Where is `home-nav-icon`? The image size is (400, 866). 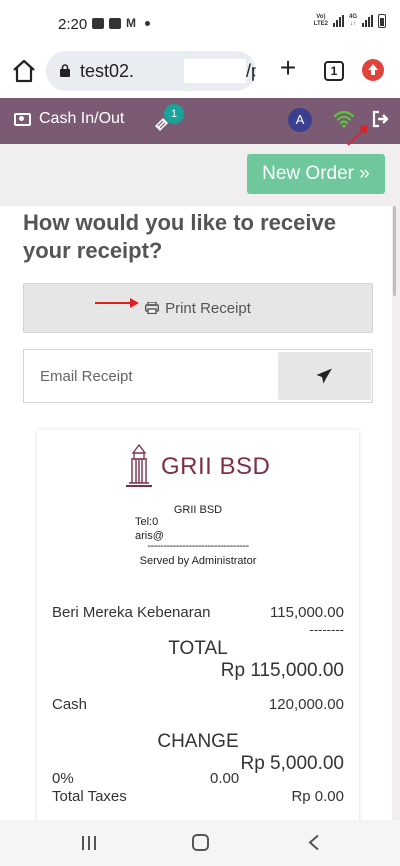
home-nav-icon is located at coordinates (200, 842).